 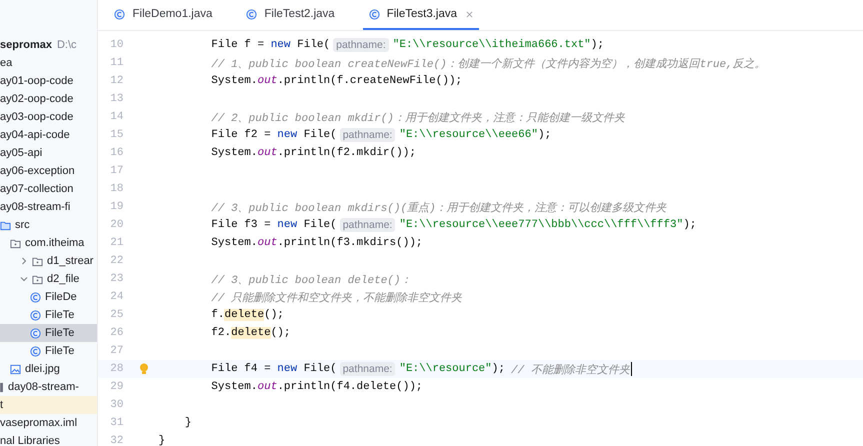 I want to click on line-number: 23, so click(x=116, y=279).